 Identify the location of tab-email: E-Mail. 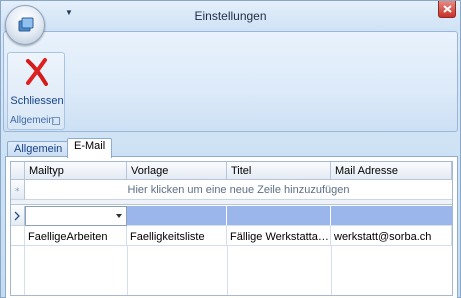
(90, 148).